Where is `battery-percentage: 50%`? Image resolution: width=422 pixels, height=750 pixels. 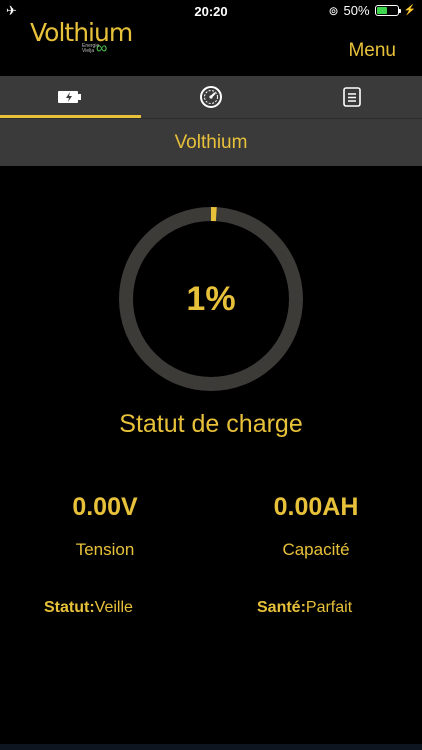 battery-percentage: 50% is located at coordinates (356, 10).